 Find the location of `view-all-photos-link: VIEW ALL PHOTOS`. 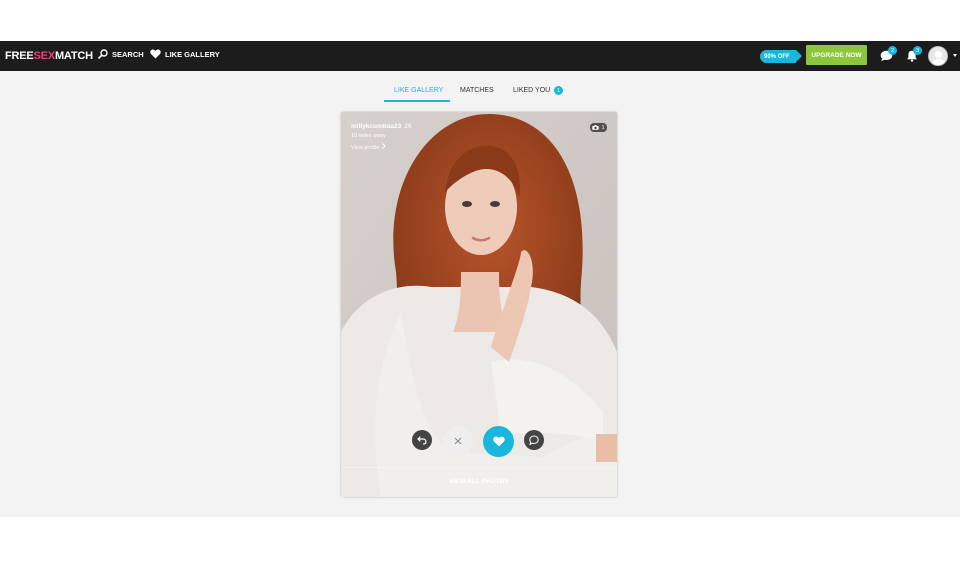

view-all-photos-link: VIEW ALL PHOTOS is located at coordinates (479, 481).